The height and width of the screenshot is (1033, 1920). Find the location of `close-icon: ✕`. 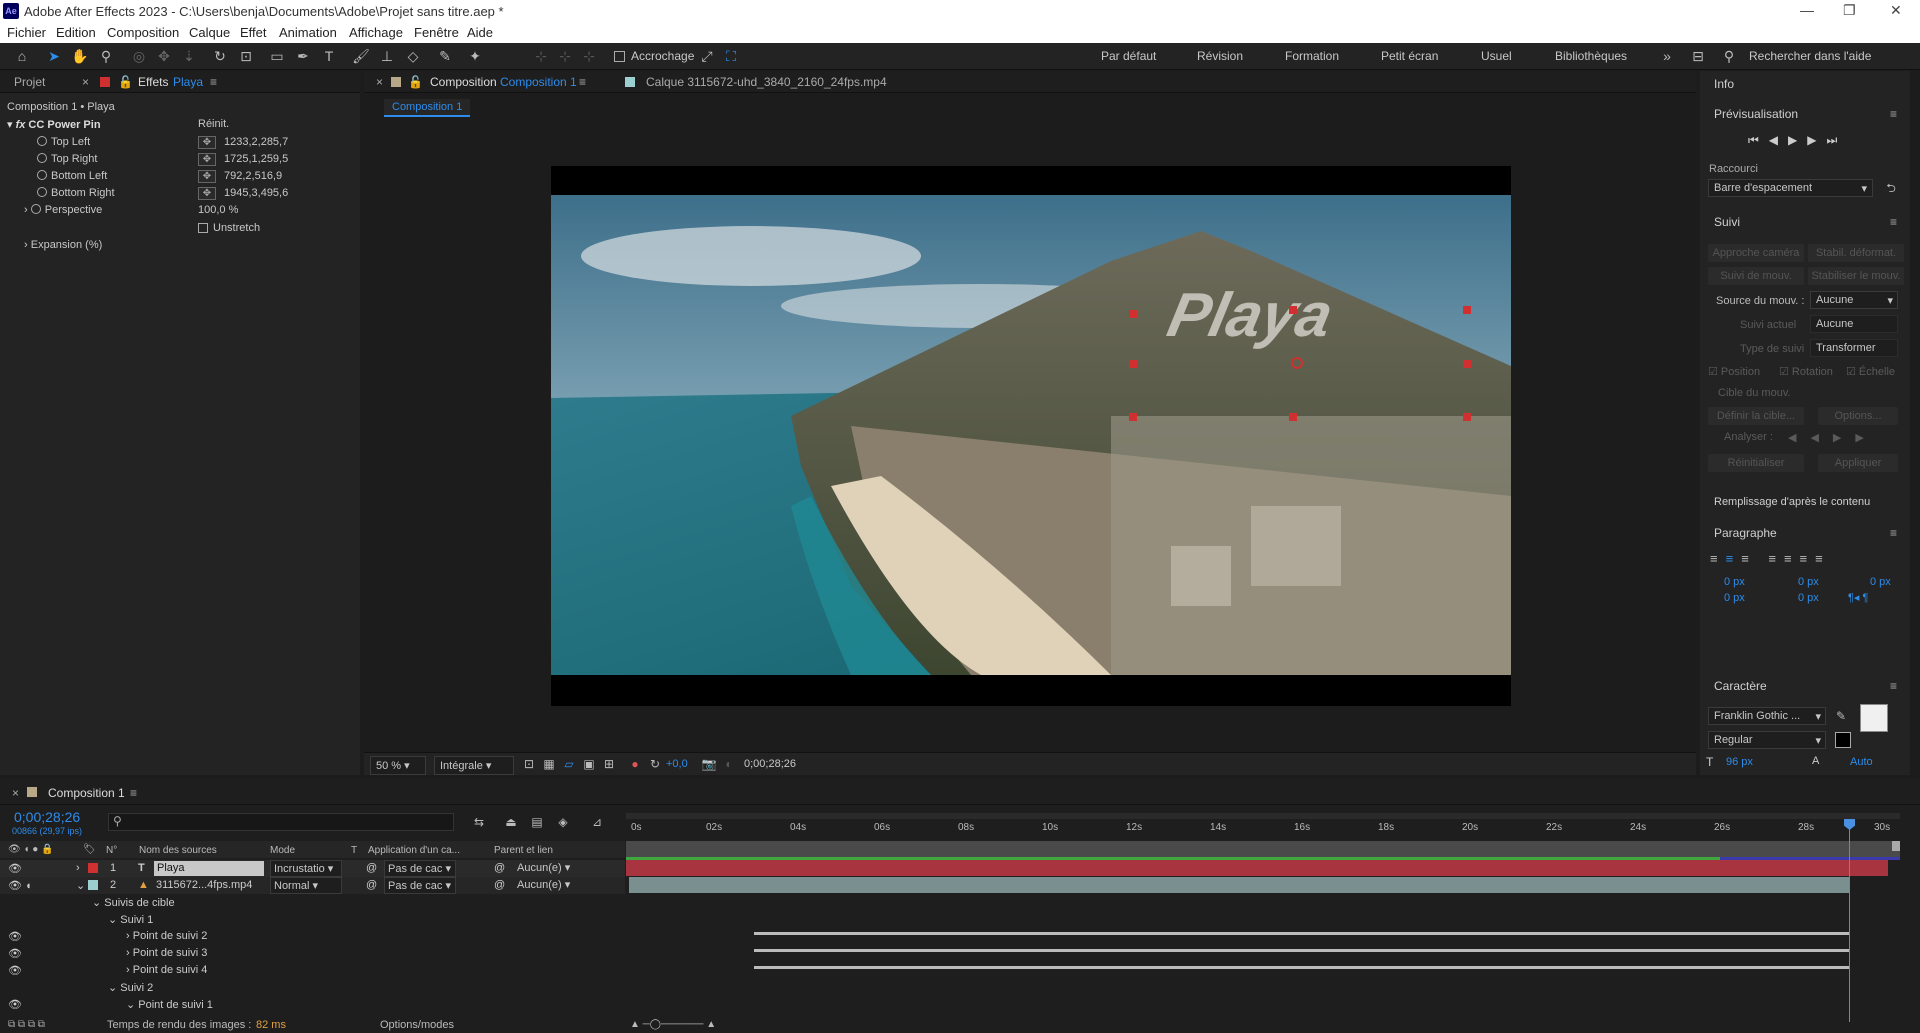

close-icon: ✕ is located at coordinates (1896, 10).